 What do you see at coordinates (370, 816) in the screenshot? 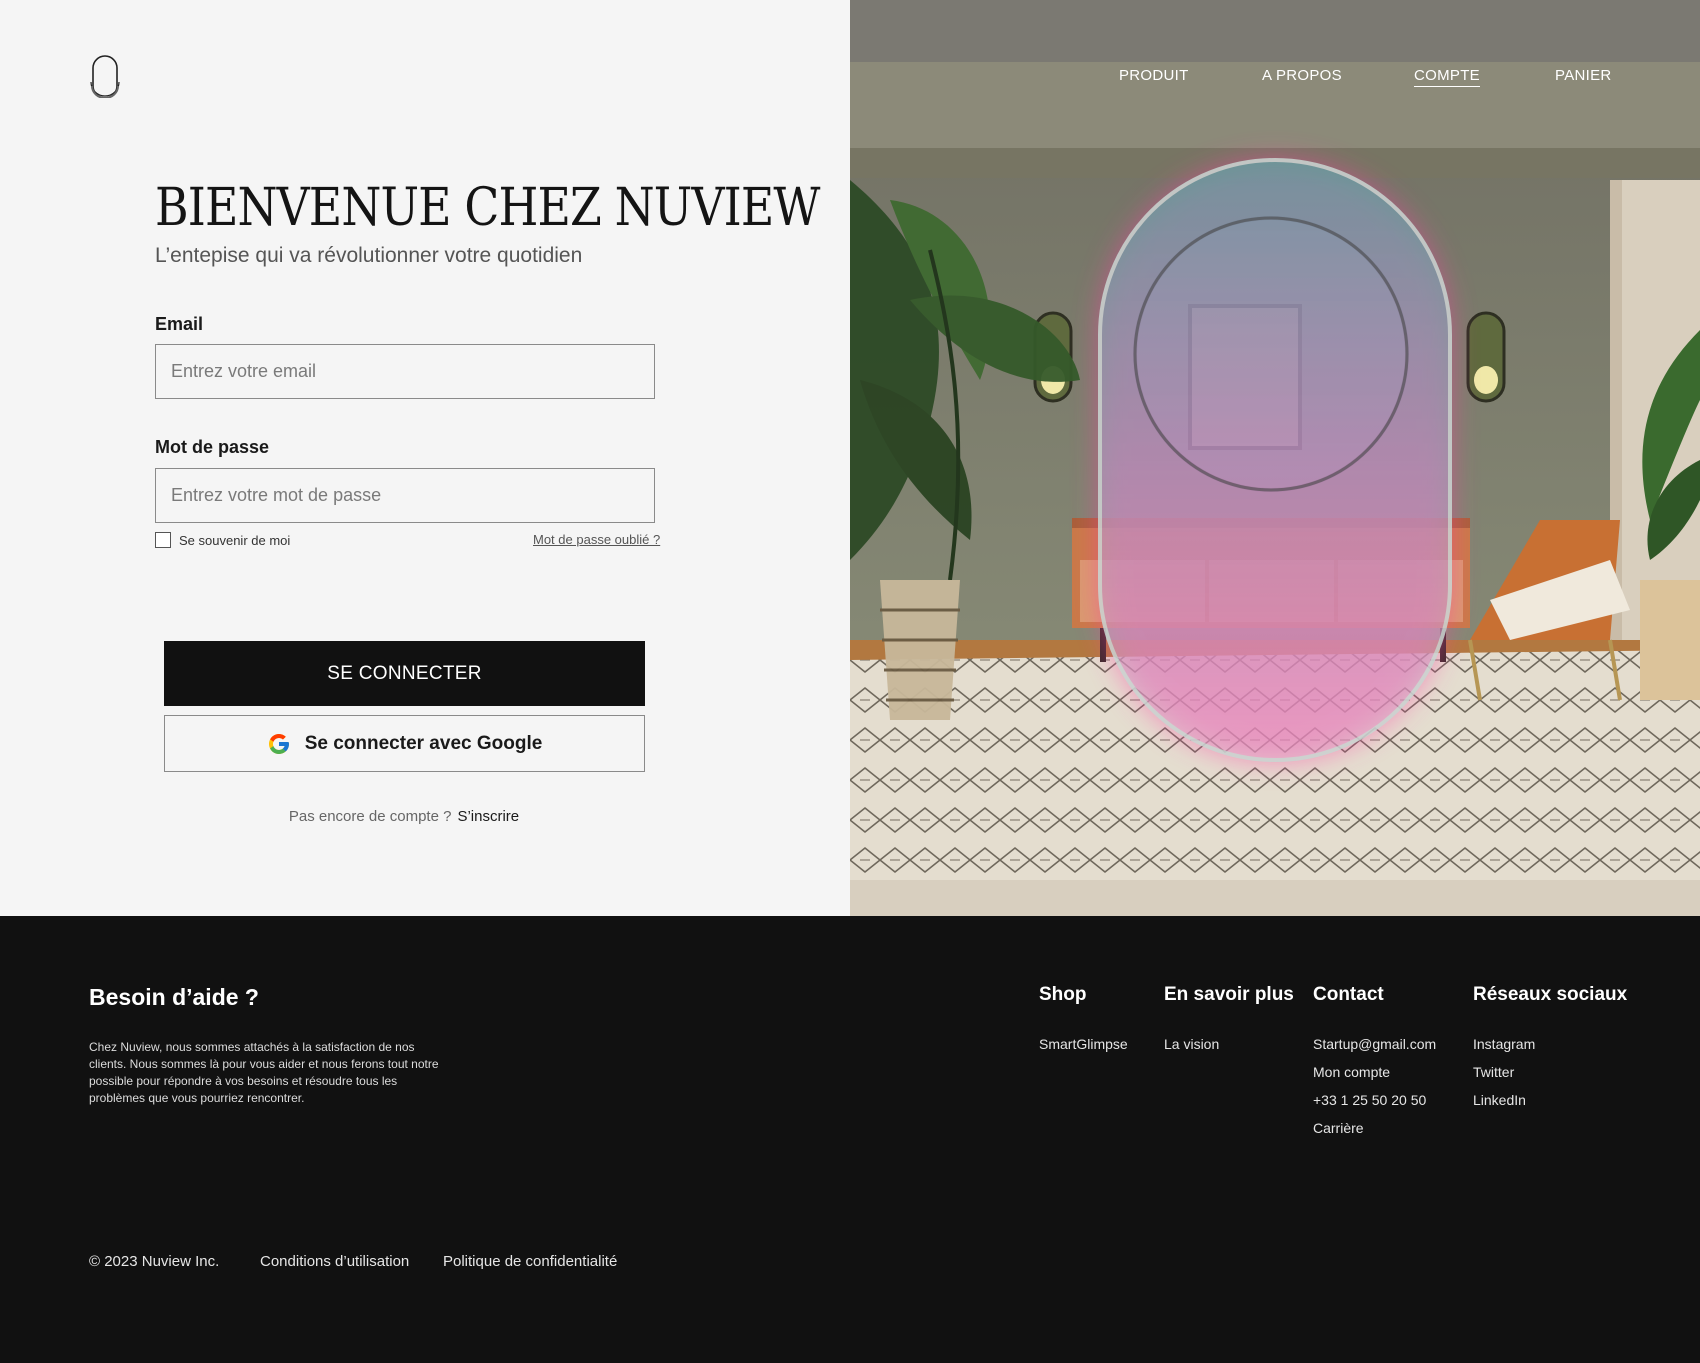
I see `no-account-text: Pas encore de compte ?` at bounding box center [370, 816].